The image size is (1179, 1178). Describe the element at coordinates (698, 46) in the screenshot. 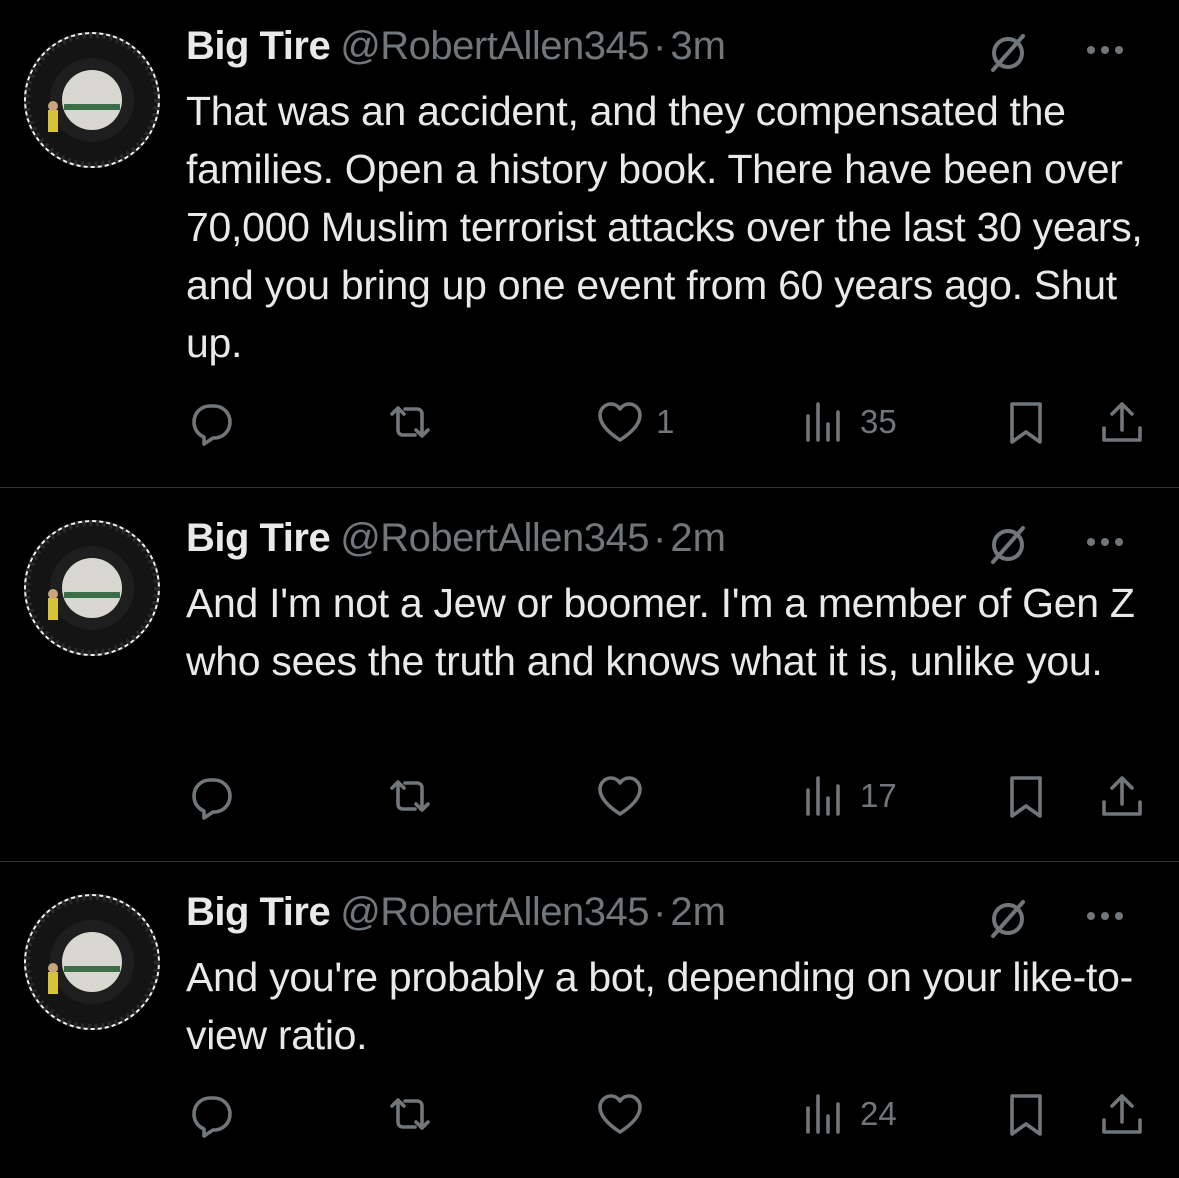

I see `timestamp: 3m` at that location.